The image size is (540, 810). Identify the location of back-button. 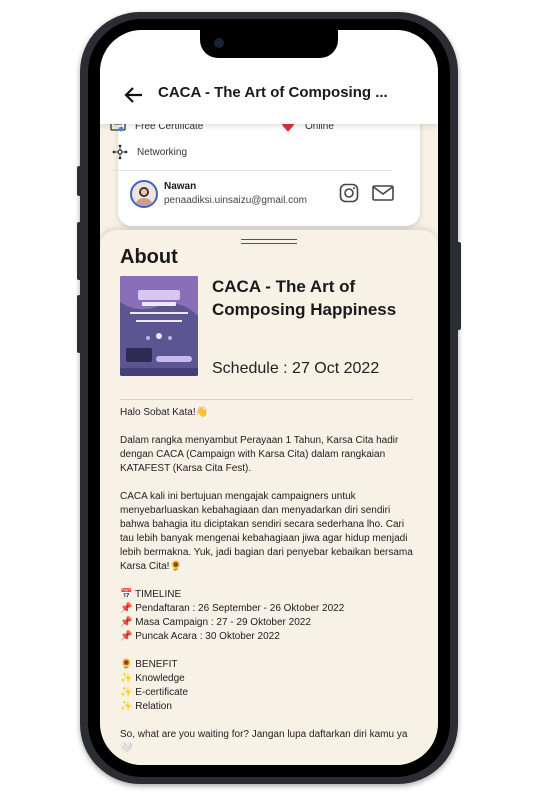
(134, 95).